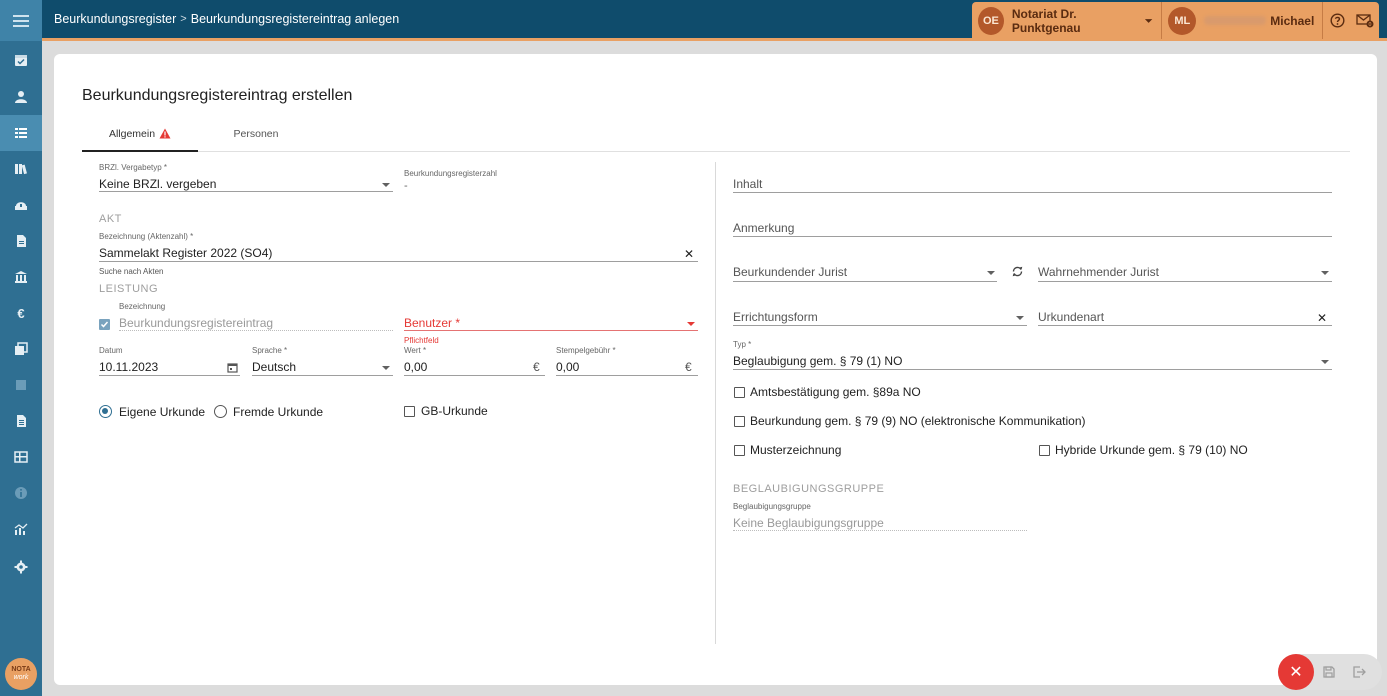  I want to click on info-icon, so click(21, 493).